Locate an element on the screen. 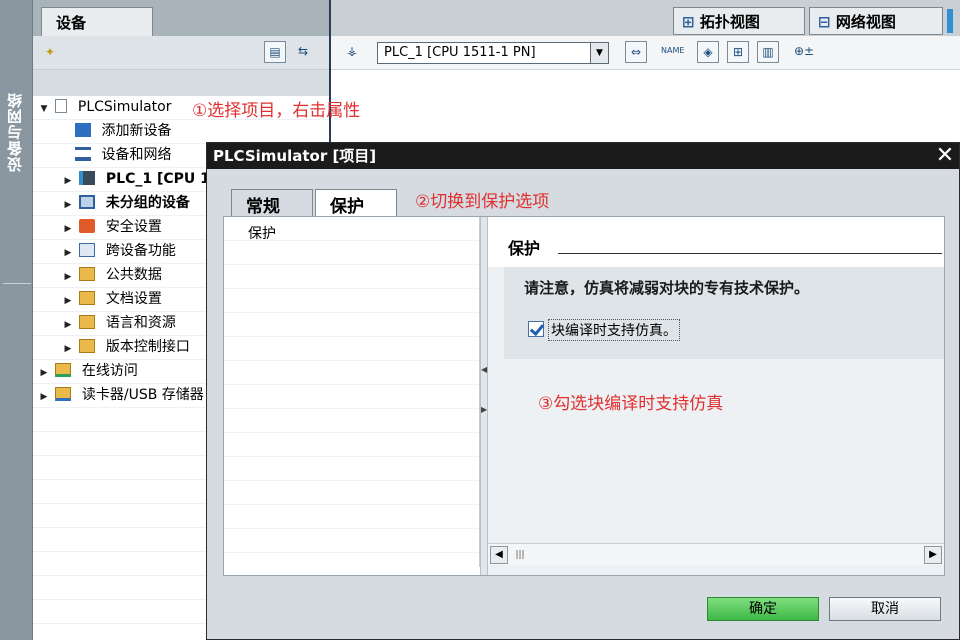  tree-item-label: 未分组的设备 is located at coordinates (147, 203).